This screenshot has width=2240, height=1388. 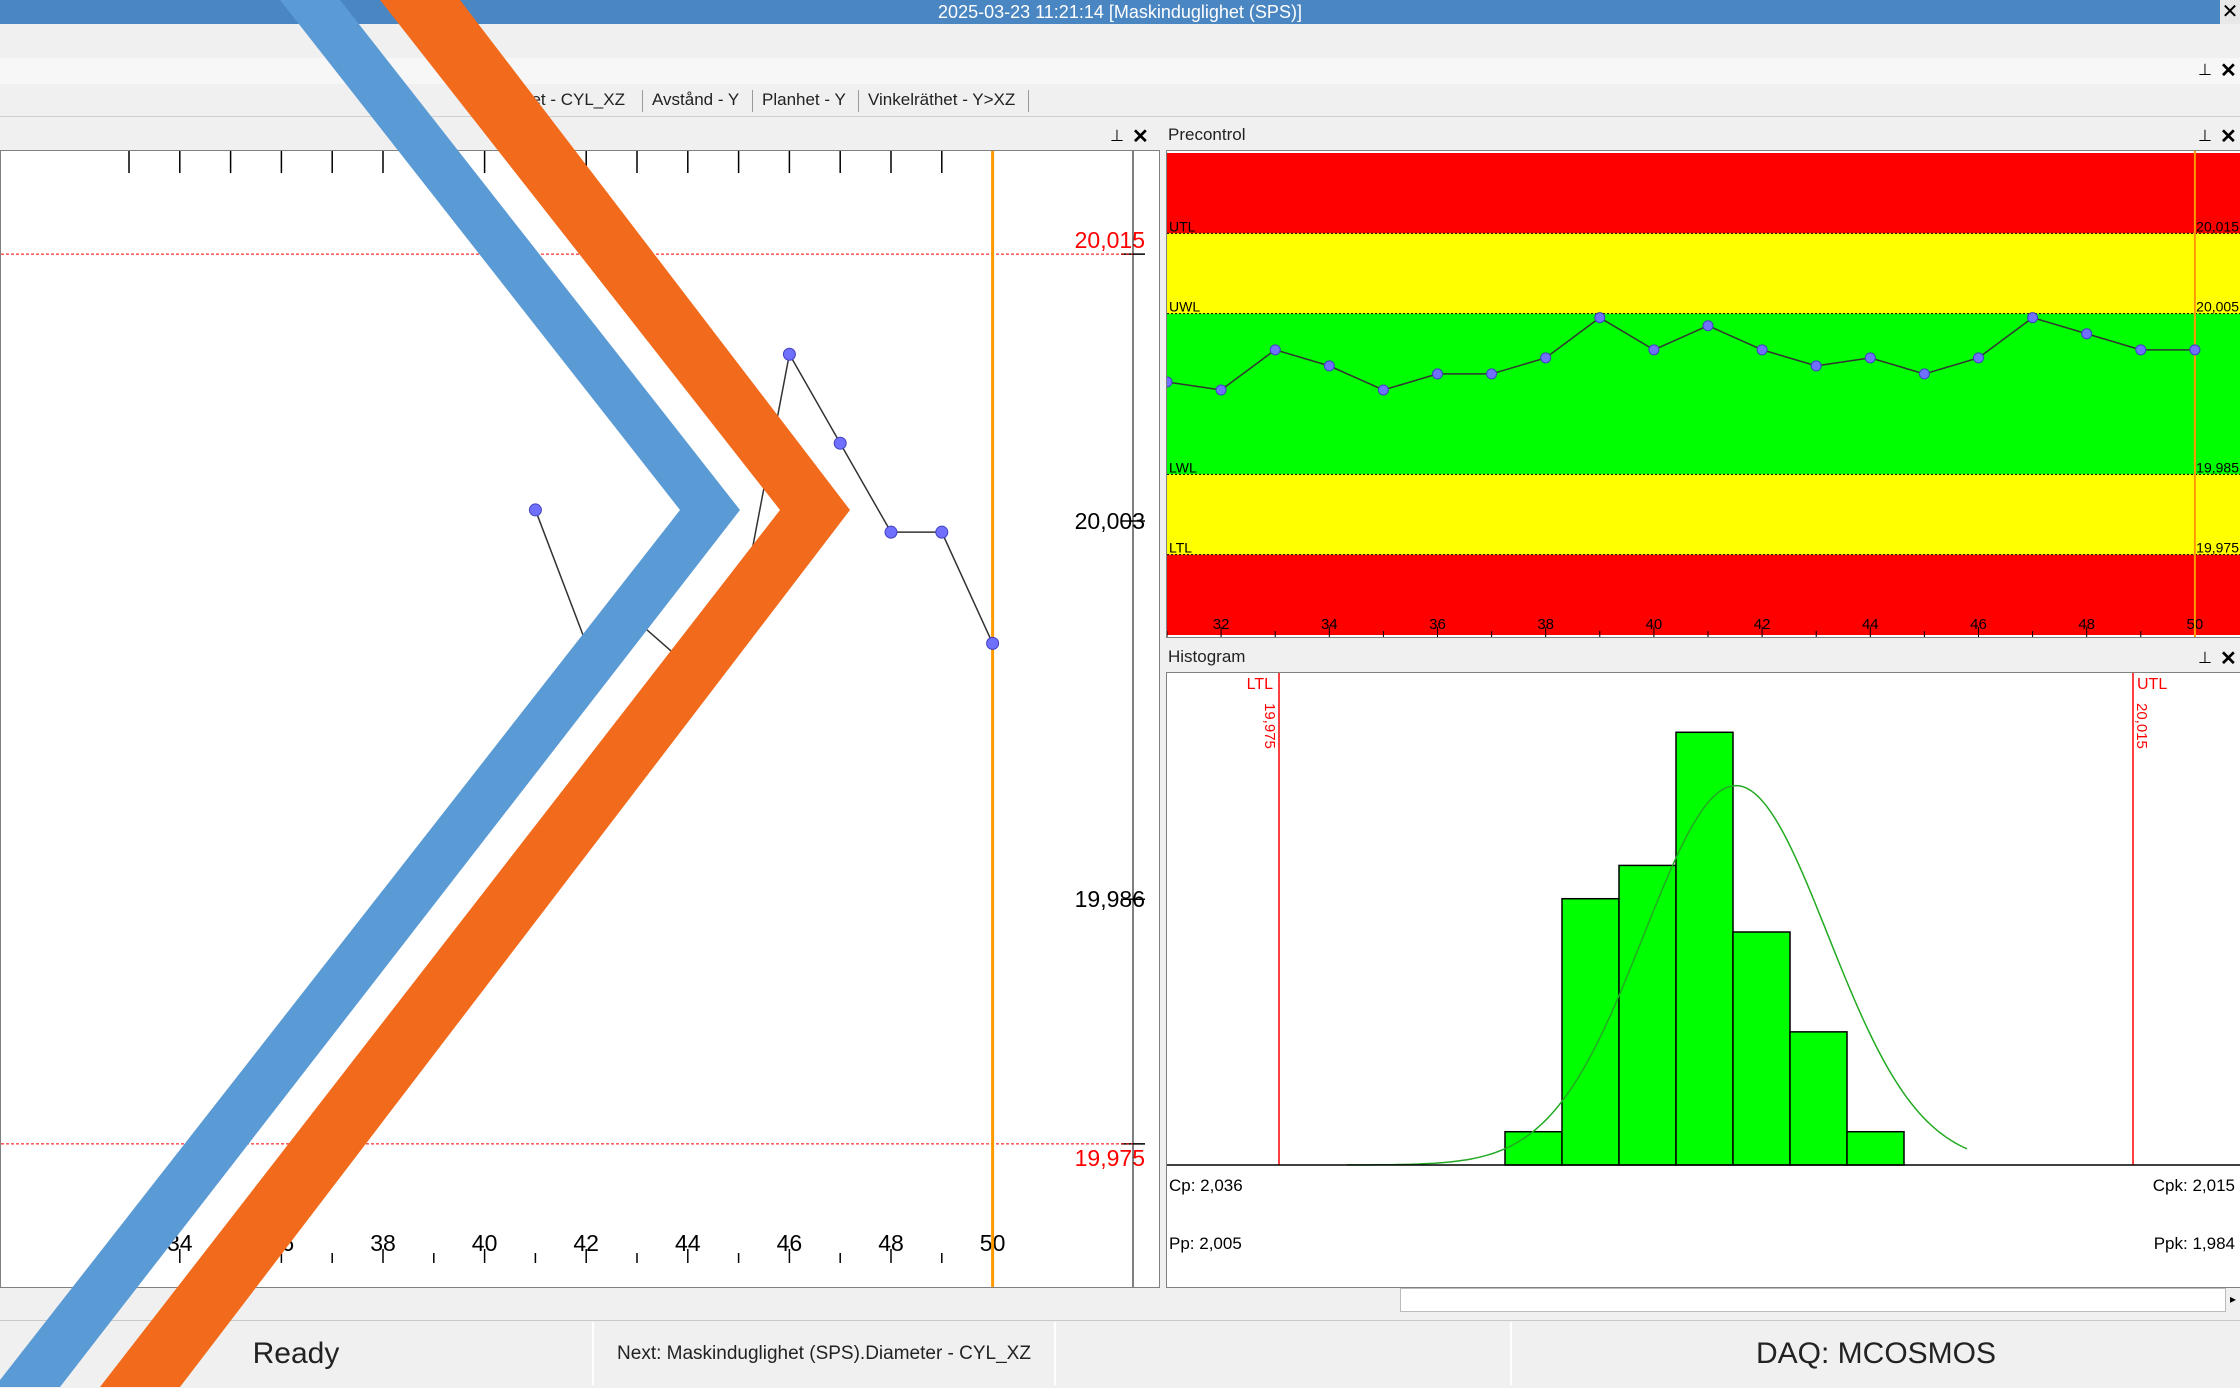 What do you see at coordinates (1545, 624) in the screenshot?
I see `precontrol-x-tick-label: 38` at bounding box center [1545, 624].